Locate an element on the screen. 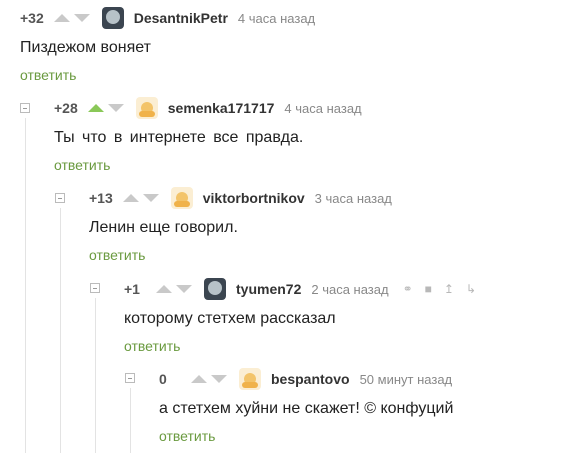 The height and width of the screenshot is (453, 563). save-icon: ■ is located at coordinates (428, 289).